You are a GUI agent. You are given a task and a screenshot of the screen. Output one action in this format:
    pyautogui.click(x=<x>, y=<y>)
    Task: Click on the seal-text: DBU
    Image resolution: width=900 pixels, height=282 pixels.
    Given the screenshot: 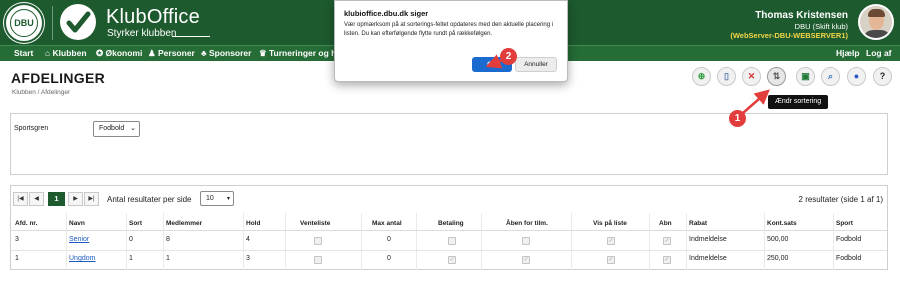 What is the action you would take?
    pyautogui.click(x=24, y=23)
    